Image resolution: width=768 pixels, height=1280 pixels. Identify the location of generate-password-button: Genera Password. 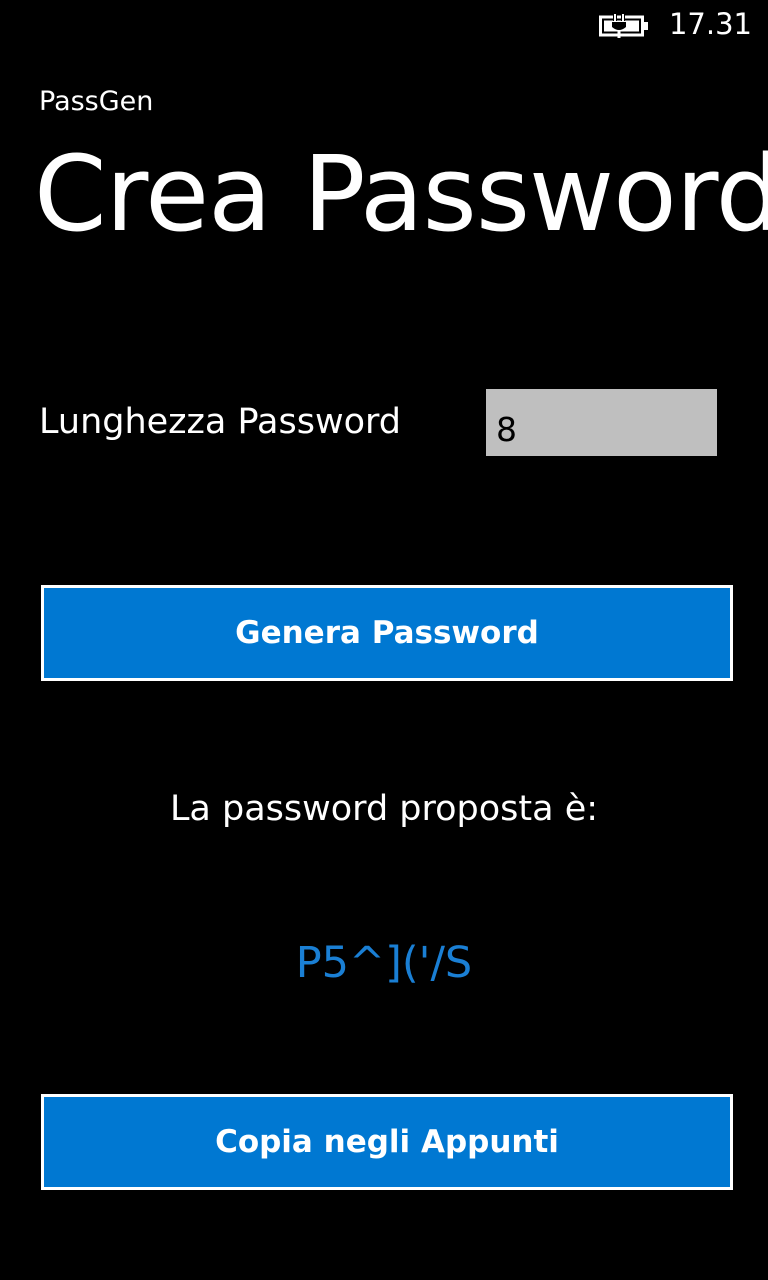
(387, 633).